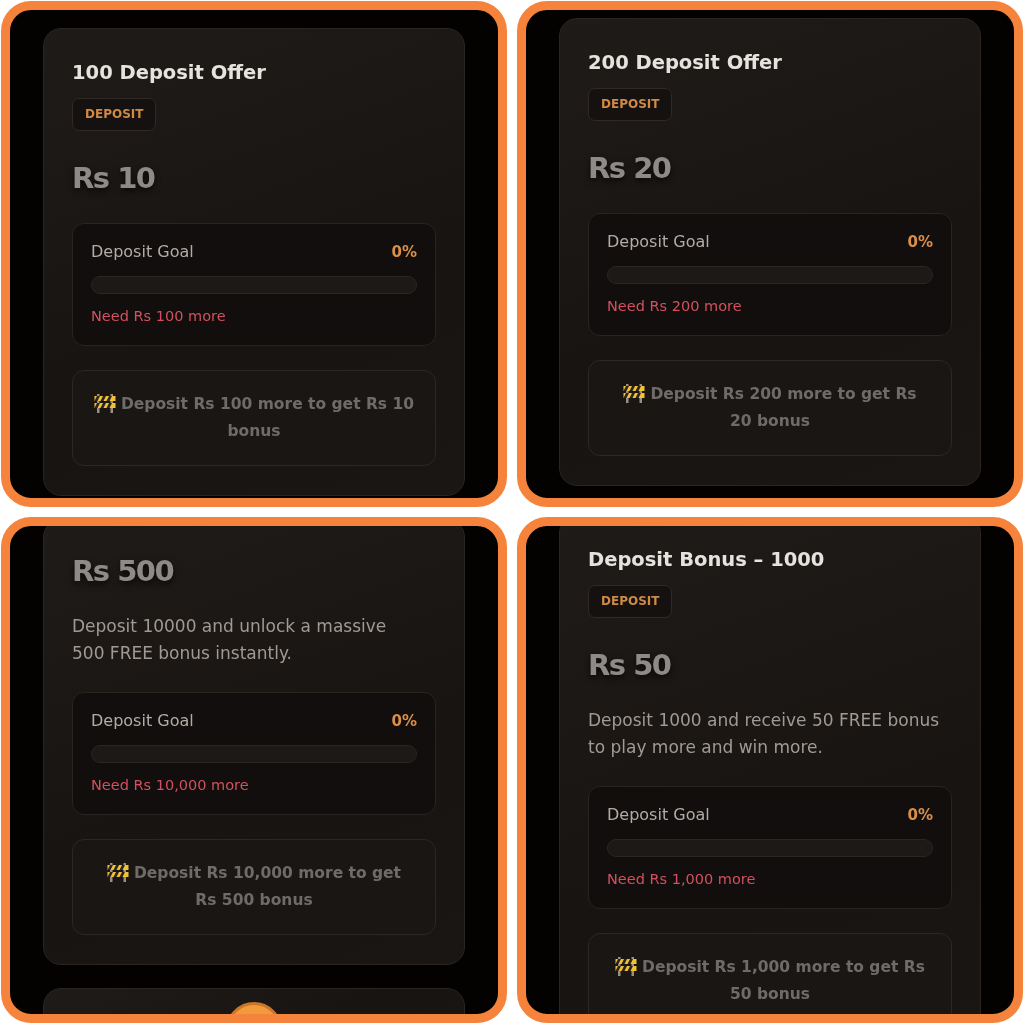  Describe the element at coordinates (674, 306) in the screenshot. I see `remaining-amount-text: Need Rs 200 more` at that location.